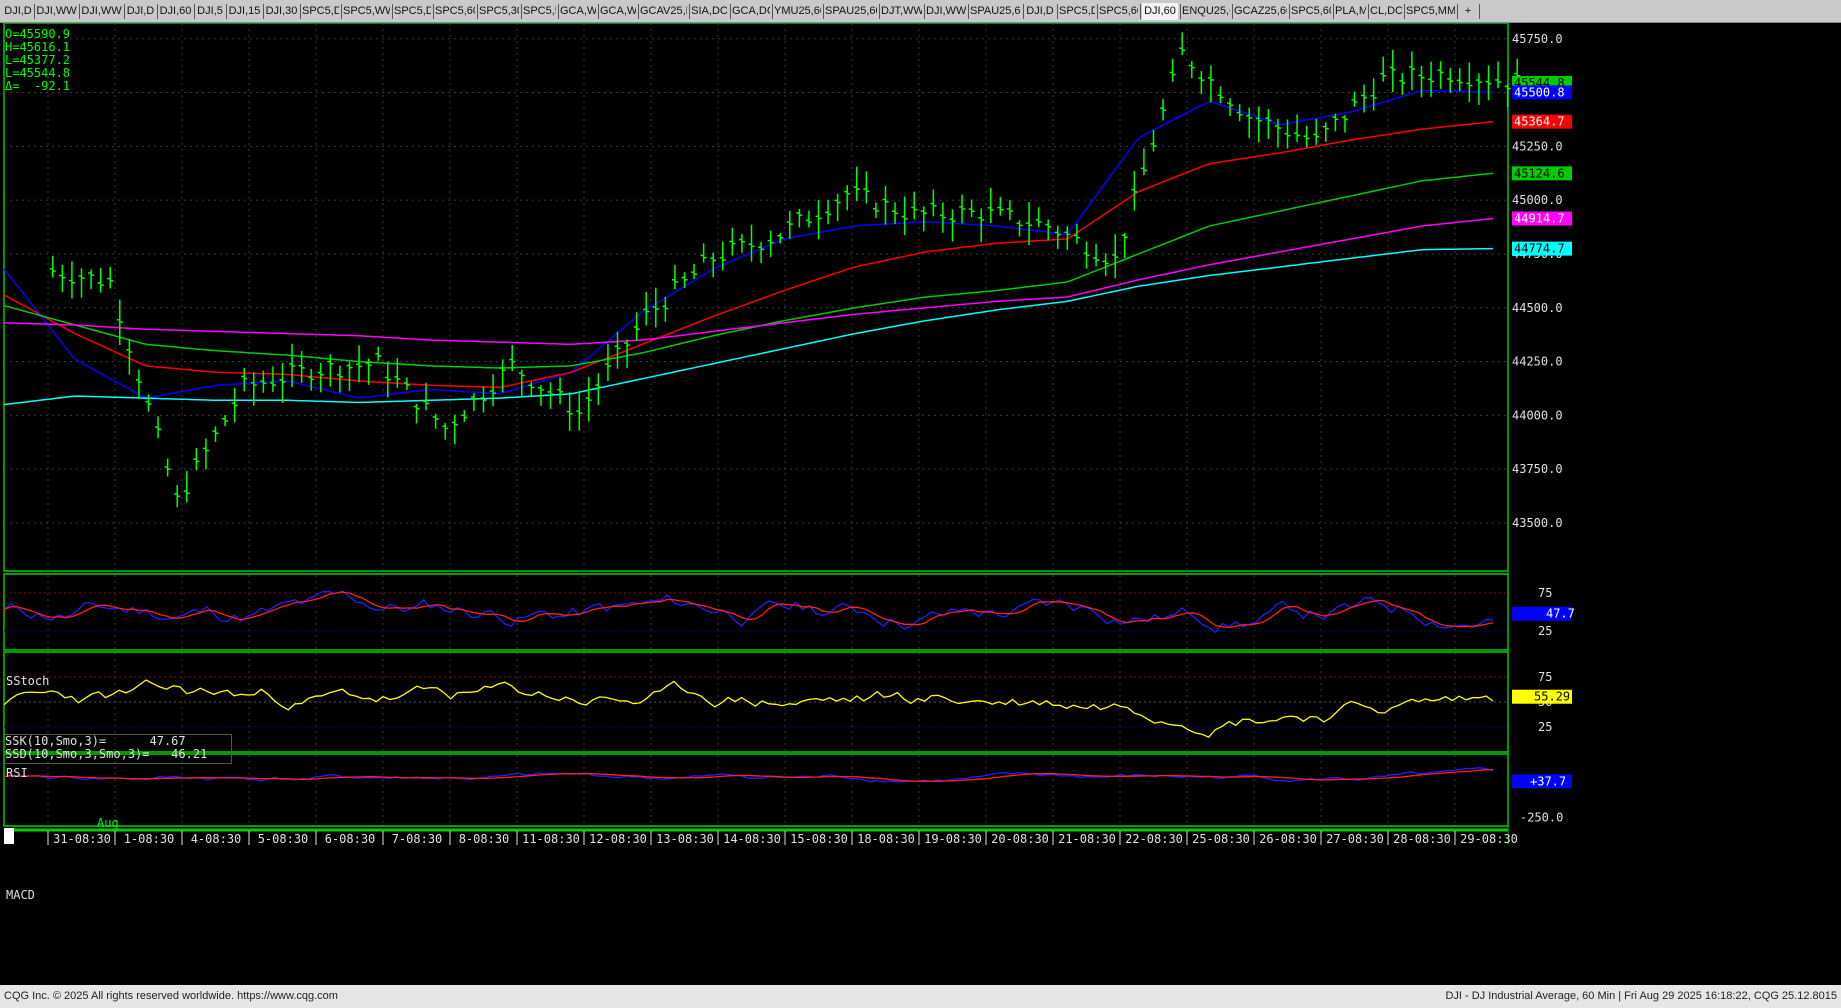 The height and width of the screenshot is (1008, 1841). Describe the element at coordinates (1537, 362) in the screenshot. I see `price-axis-label: 44250.0` at that location.